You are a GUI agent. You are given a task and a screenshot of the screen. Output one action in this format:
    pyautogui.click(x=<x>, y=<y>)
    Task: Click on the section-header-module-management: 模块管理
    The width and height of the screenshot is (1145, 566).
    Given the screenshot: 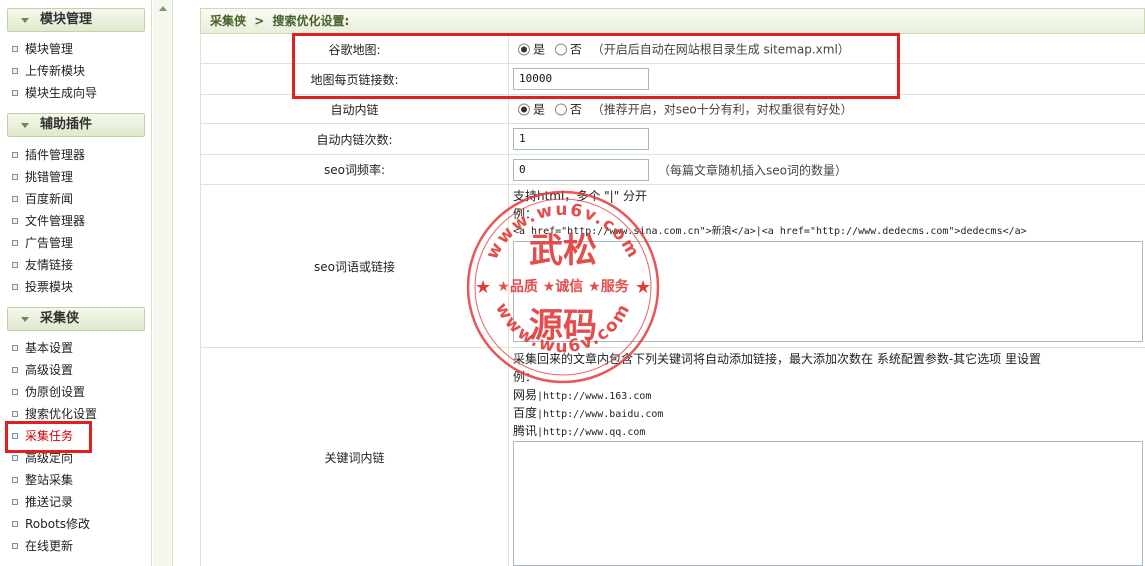 What is the action you would take?
    pyautogui.click(x=76, y=20)
    